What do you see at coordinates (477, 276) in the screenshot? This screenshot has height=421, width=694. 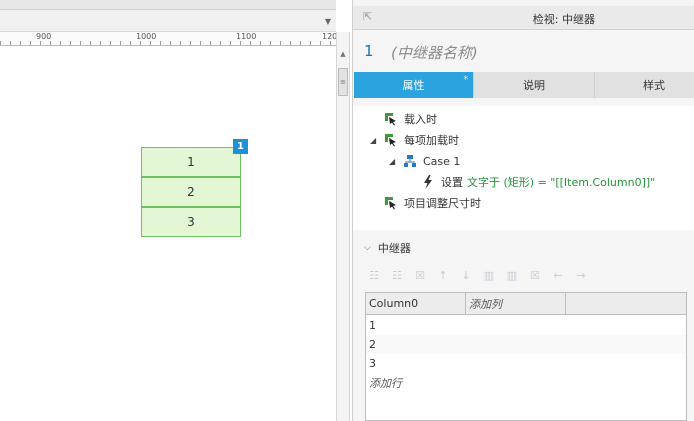 I see `dataset-toolbar: ☷ ☷ ☒ ↑ ↓ ▥ ▥ ☒ ← →` at bounding box center [477, 276].